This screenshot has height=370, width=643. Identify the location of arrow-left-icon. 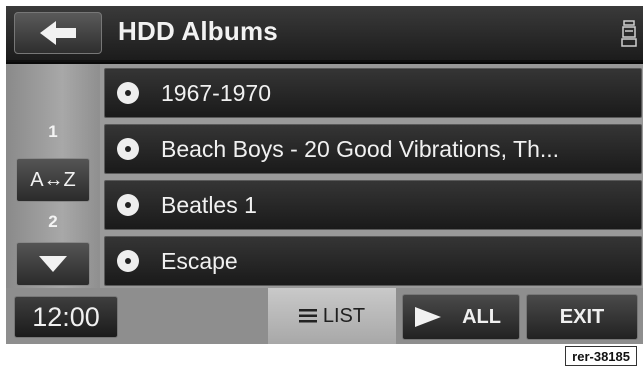
(58, 33).